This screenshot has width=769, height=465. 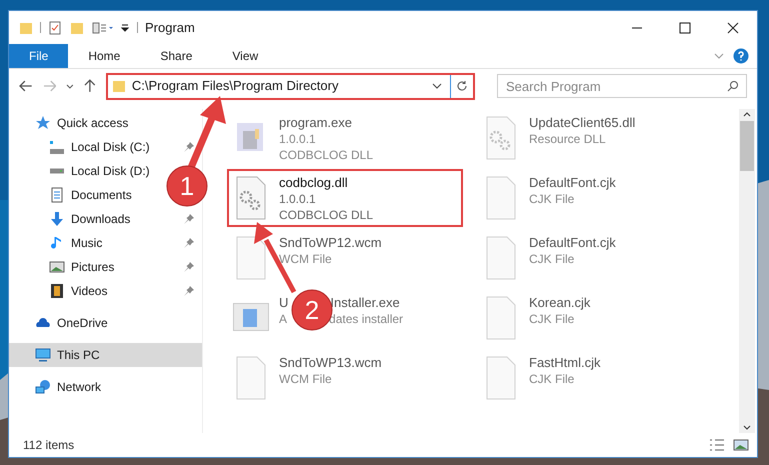 What do you see at coordinates (104, 56) in the screenshot?
I see `ribbon-tab: Home` at bounding box center [104, 56].